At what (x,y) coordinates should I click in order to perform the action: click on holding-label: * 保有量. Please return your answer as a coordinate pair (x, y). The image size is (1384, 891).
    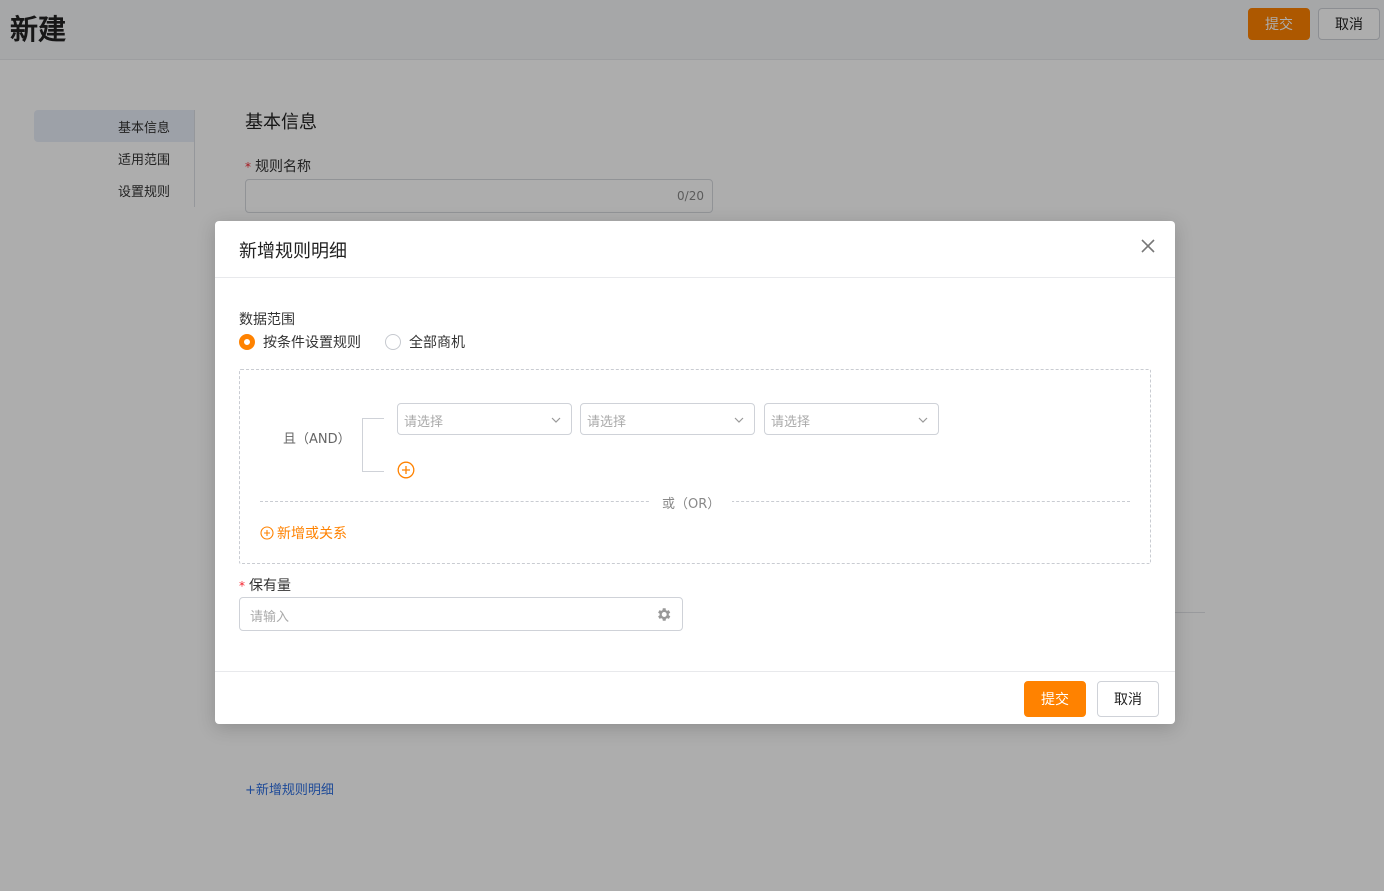
    Looking at the image, I should click on (265, 586).